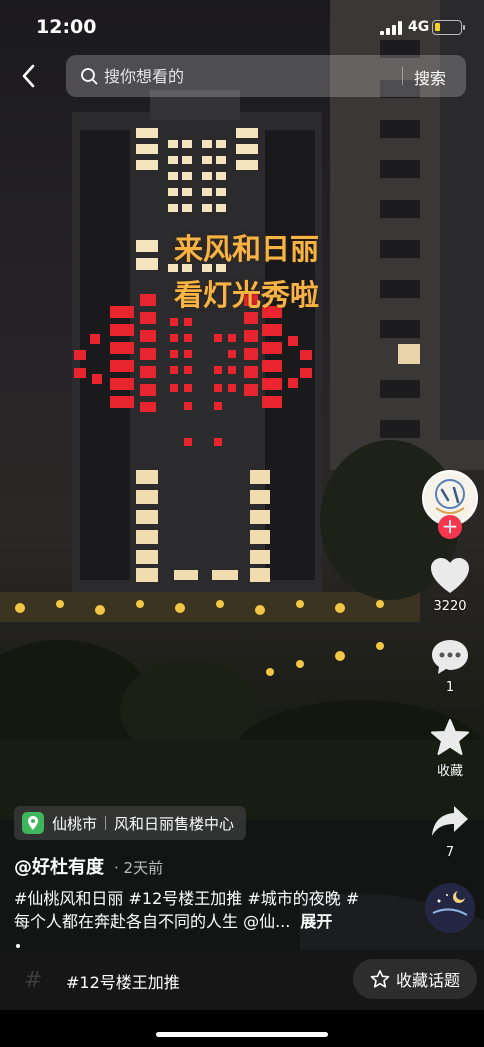 The height and width of the screenshot is (1047, 484). What do you see at coordinates (249, 76) in the screenshot?
I see `search-input` at bounding box center [249, 76].